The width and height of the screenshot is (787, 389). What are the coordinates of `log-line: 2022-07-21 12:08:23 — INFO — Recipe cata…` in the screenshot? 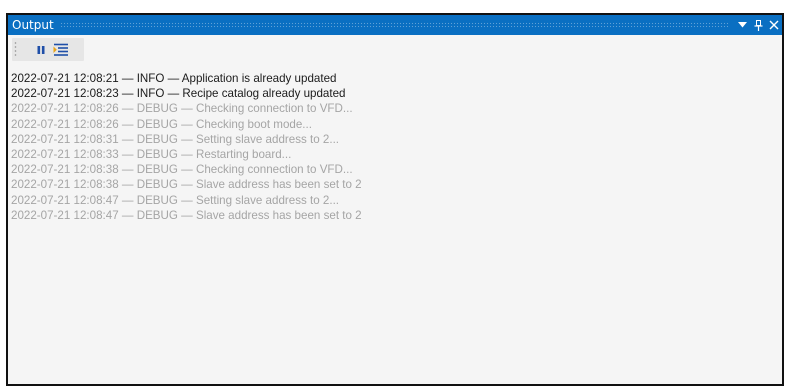 It's located at (178, 94).